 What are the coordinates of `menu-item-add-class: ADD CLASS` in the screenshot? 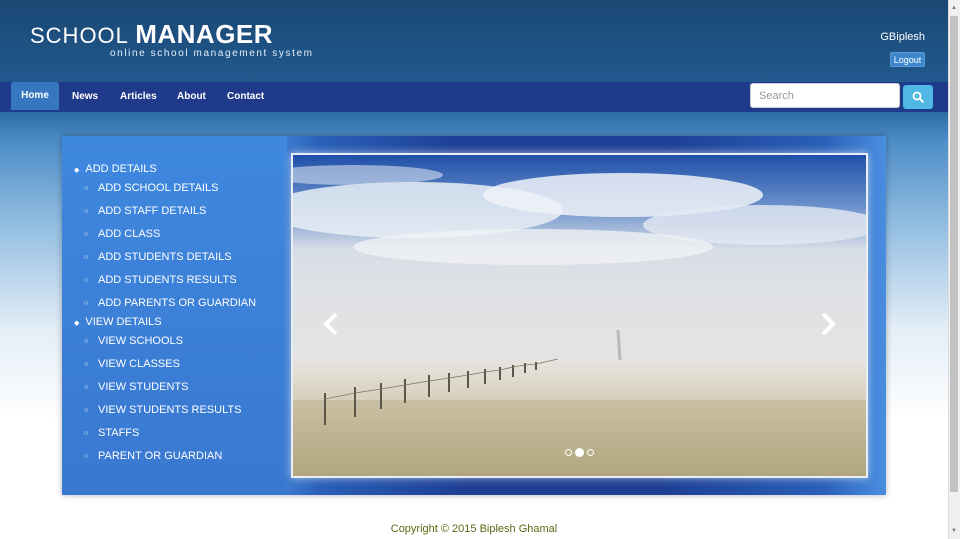 It's located at (165, 238).